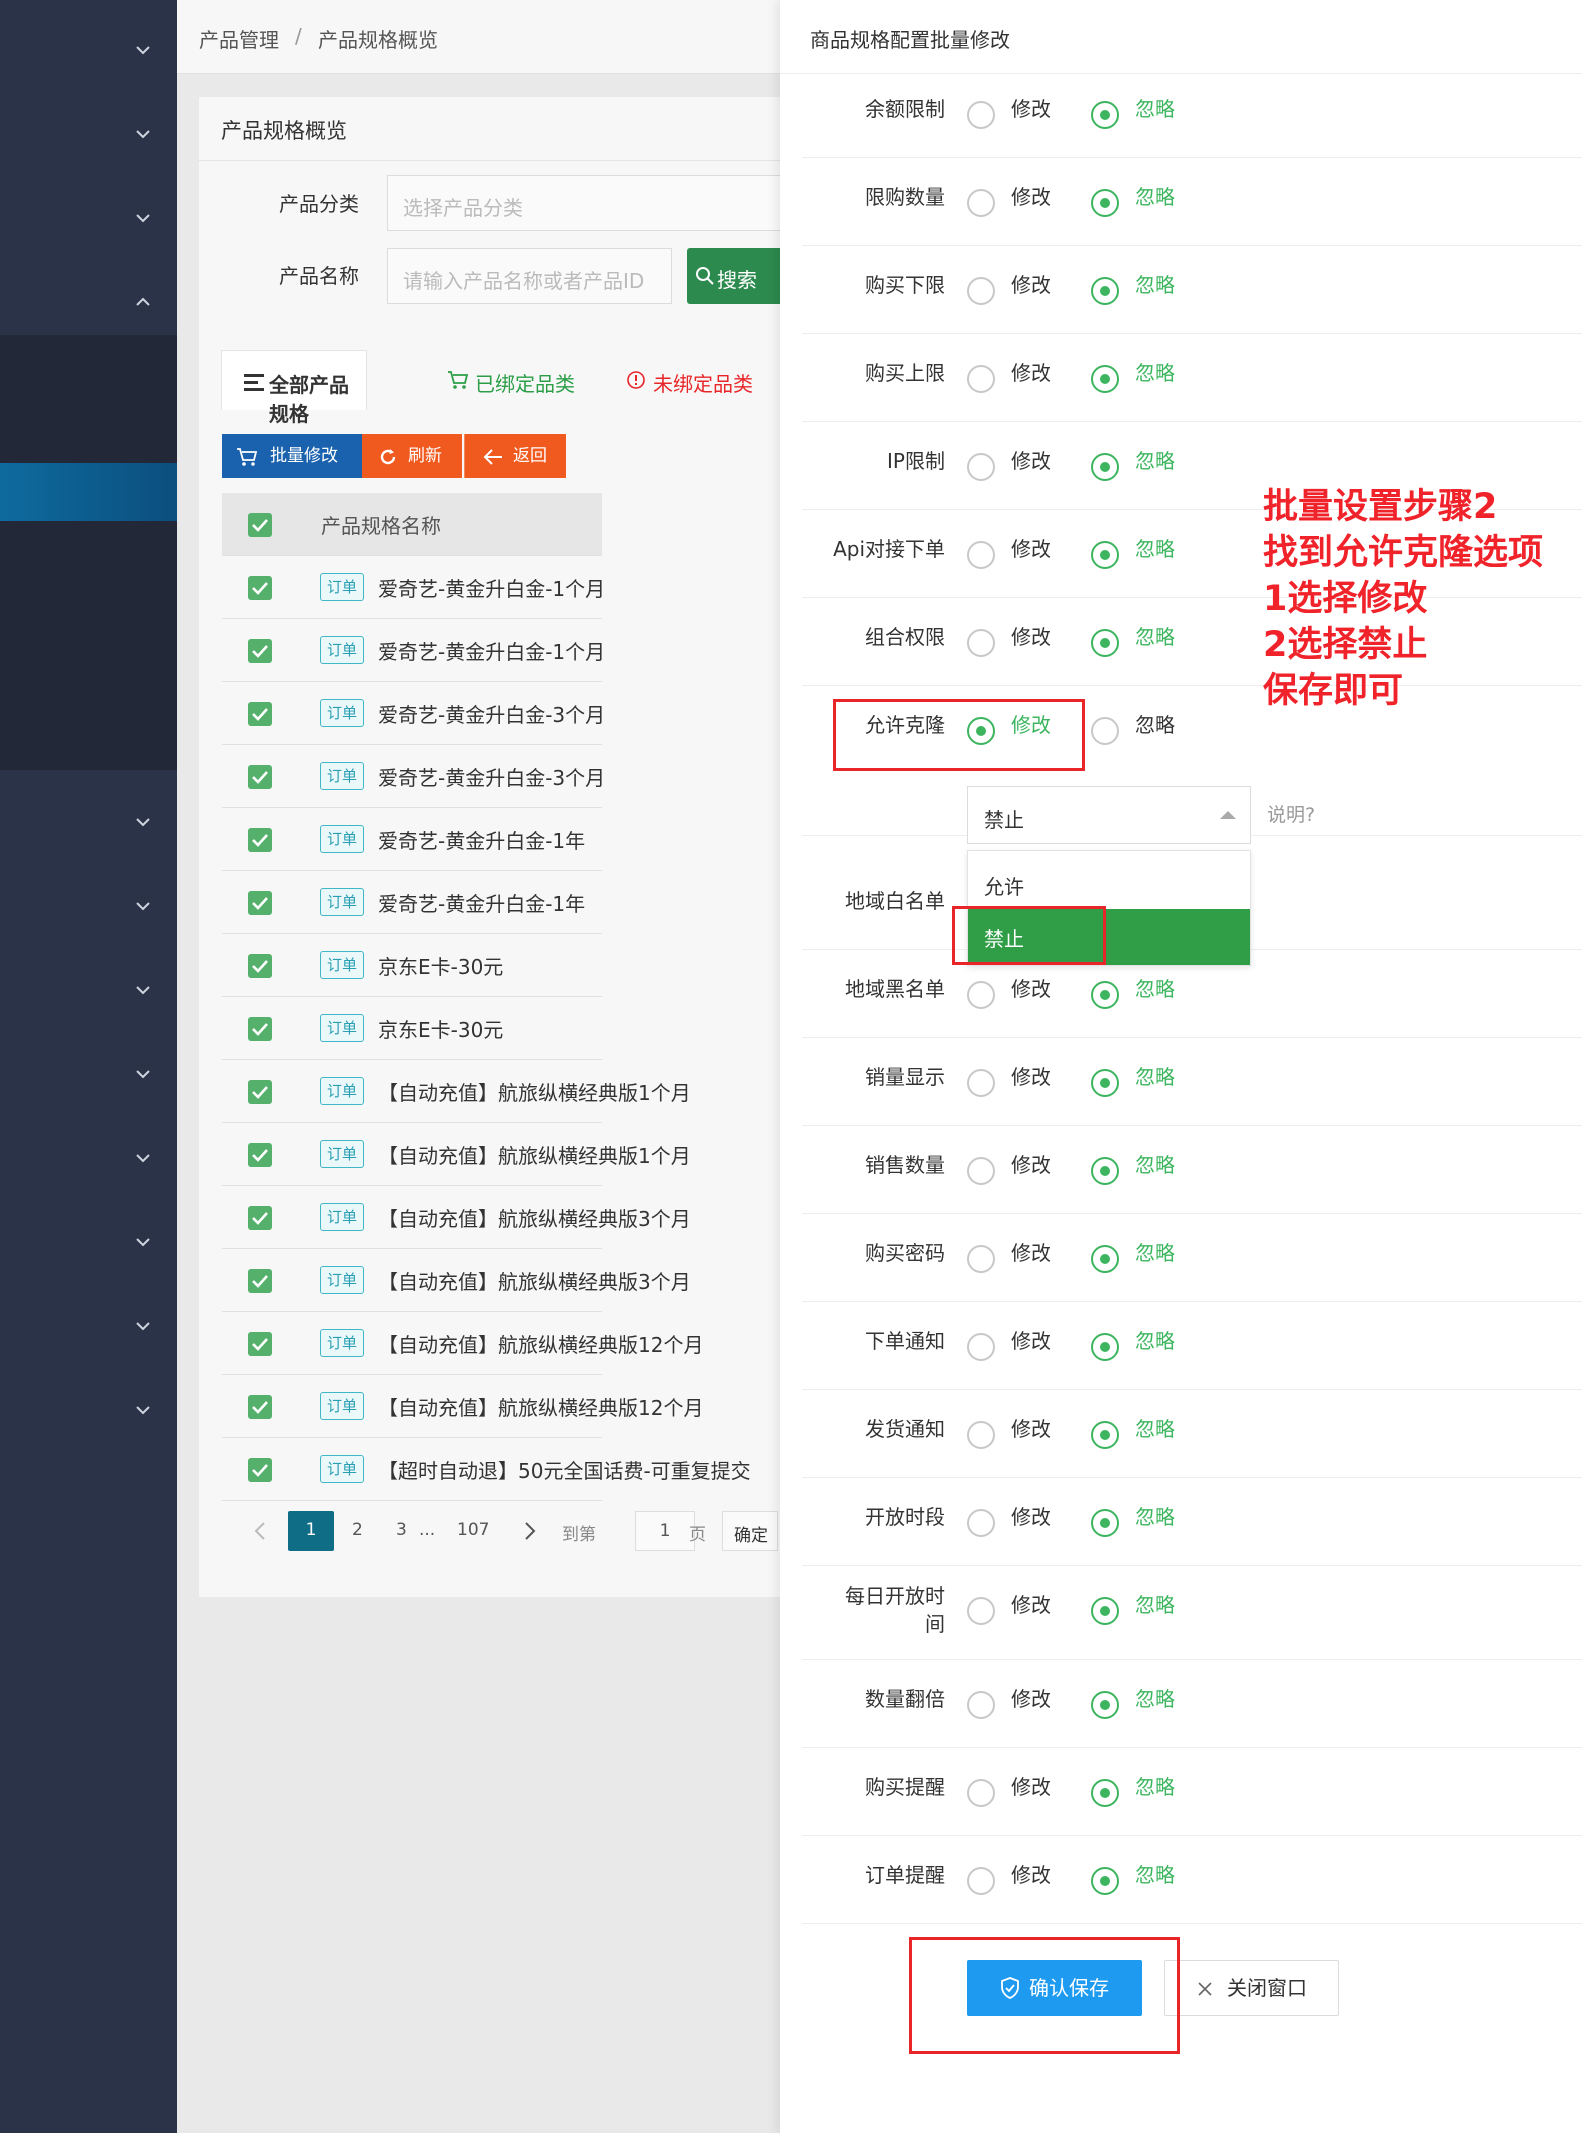  I want to click on chevron-left-icon, so click(260, 1531).